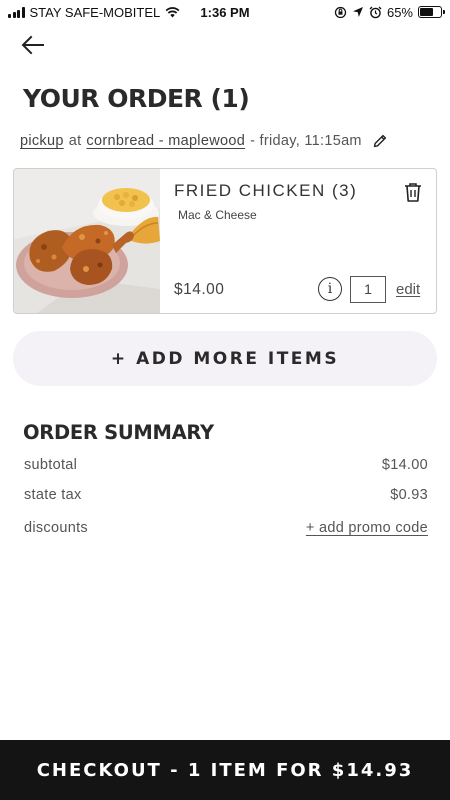 Image resolution: width=450 pixels, height=800 pixels. I want to click on status-left: STAY SAFE-MOBITEL, so click(94, 12).